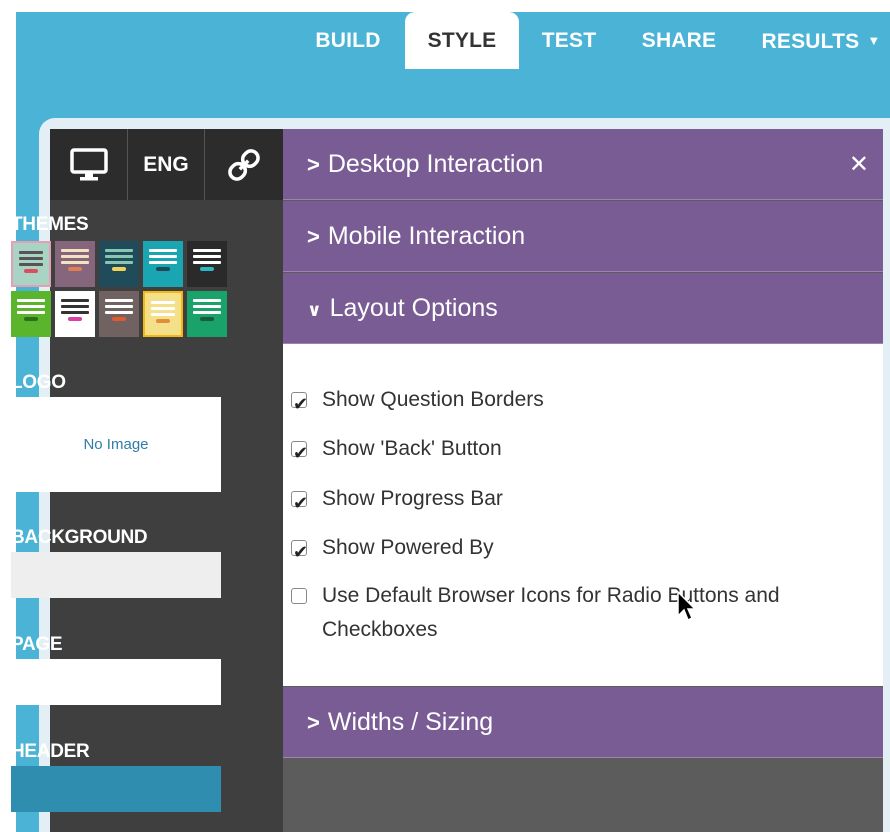 The width and height of the screenshot is (890, 832). I want to click on header-label: HEADER, so click(50, 751).